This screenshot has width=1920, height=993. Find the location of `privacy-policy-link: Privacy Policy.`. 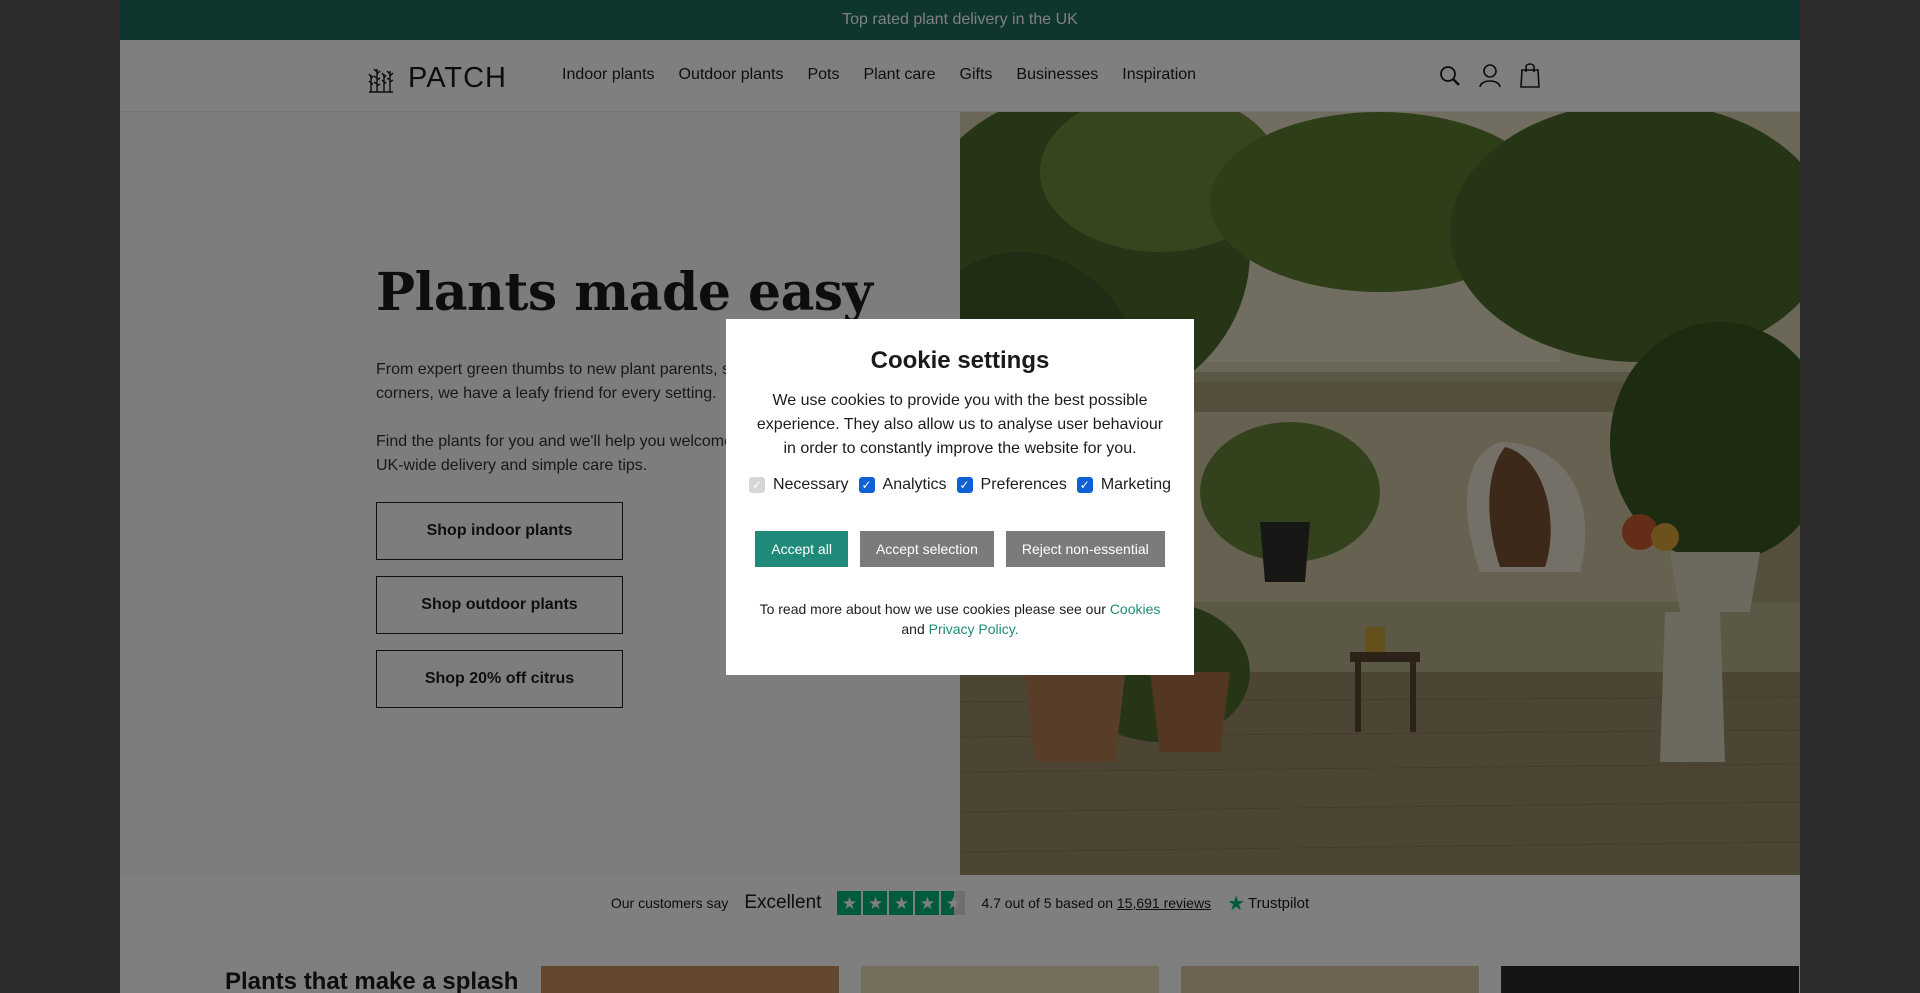

privacy-policy-link: Privacy Policy. is located at coordinates (974, 629).